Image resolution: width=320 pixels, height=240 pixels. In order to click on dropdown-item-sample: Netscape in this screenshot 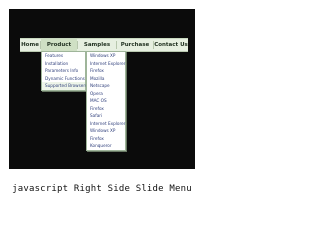, I will do `click(106, 86)`.